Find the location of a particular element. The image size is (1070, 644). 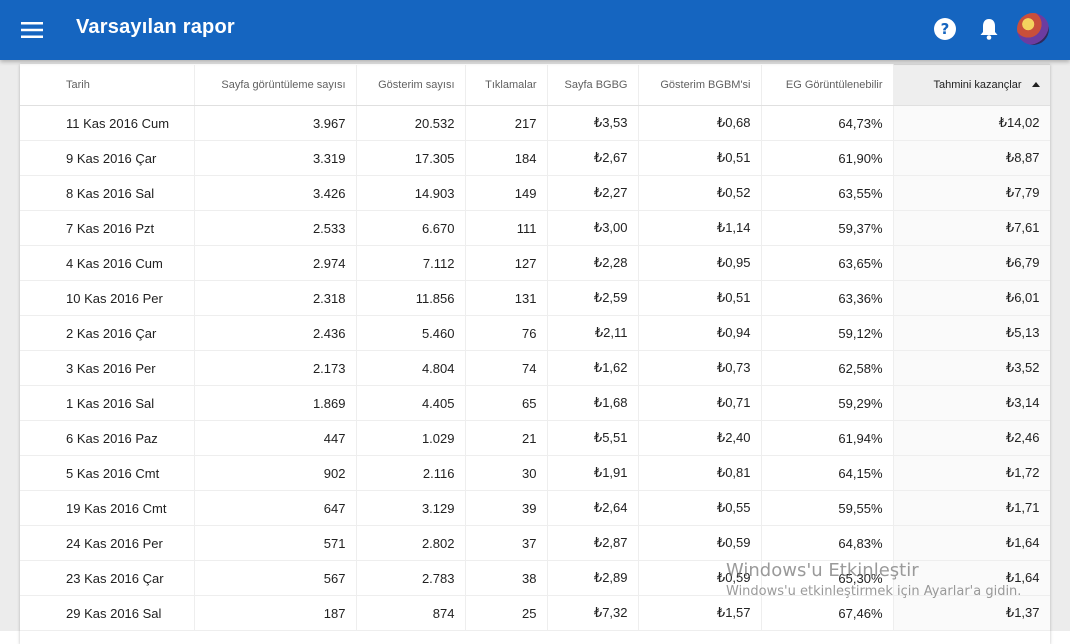

cell-page-views: 2.974 is located at coordinates (275, 263).